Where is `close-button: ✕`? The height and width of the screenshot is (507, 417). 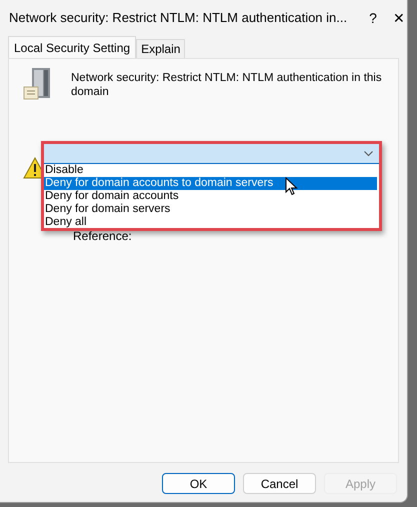 close-button: ✕ is located at coordinates (399, 18).